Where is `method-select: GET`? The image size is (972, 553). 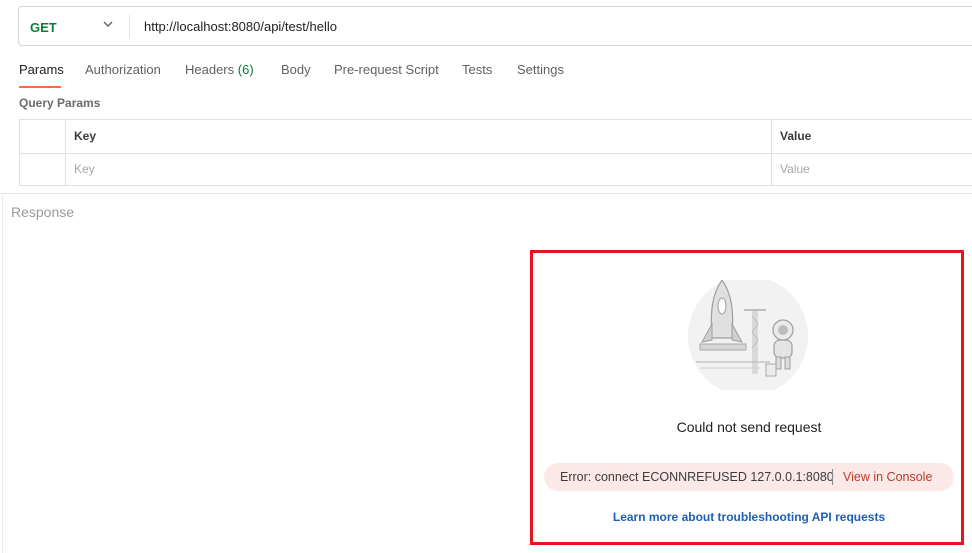 method-select: GET is located at coordinates (43, 27).